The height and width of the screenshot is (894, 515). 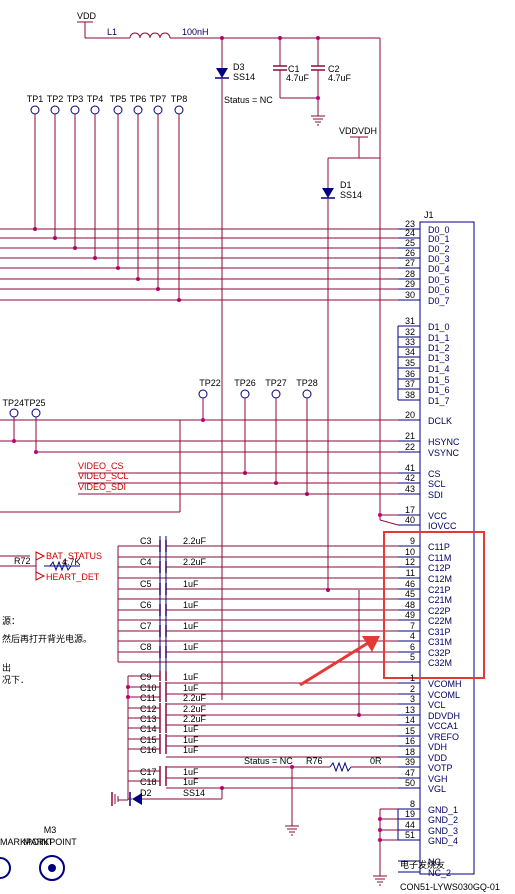 What do you see at coordinates (412, 689) in the screenshot?
I see `pin-number: 2` at bounding box center [412, 689].